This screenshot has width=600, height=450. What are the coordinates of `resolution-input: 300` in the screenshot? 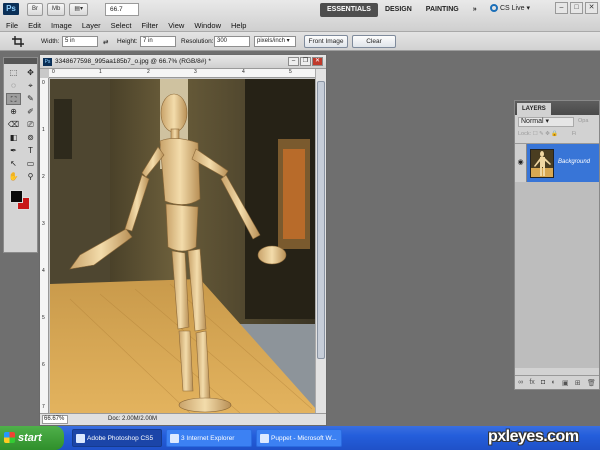 It's located at (232, 41).